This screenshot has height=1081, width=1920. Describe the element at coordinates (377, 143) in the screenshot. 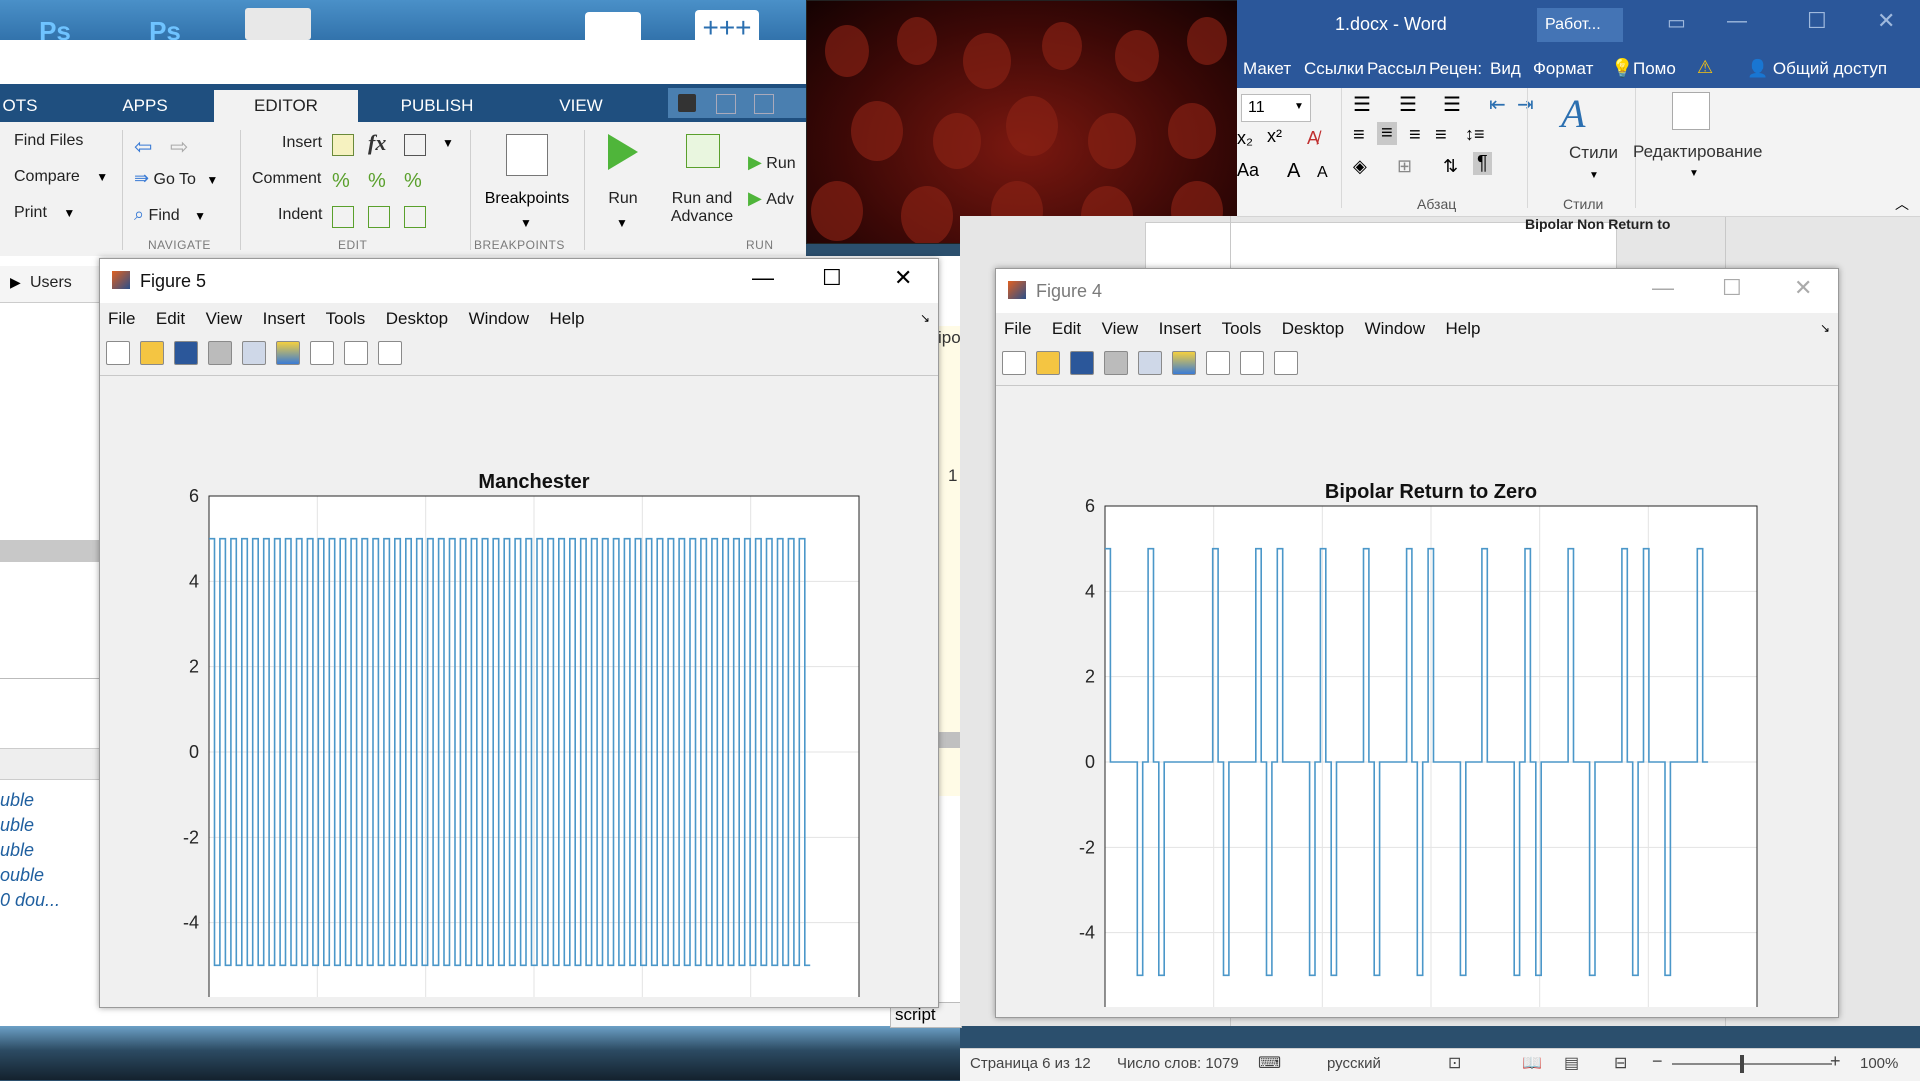

I see `fx-icon: fx` at that location.